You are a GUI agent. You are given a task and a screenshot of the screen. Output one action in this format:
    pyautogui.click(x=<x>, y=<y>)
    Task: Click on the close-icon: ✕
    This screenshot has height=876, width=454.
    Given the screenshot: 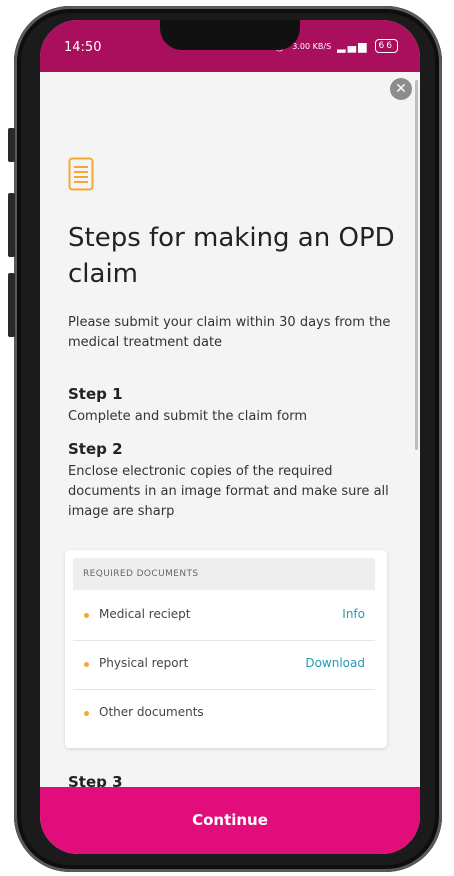 What is the action you would take?
    pyautogui.click(x=401, y=89)
    